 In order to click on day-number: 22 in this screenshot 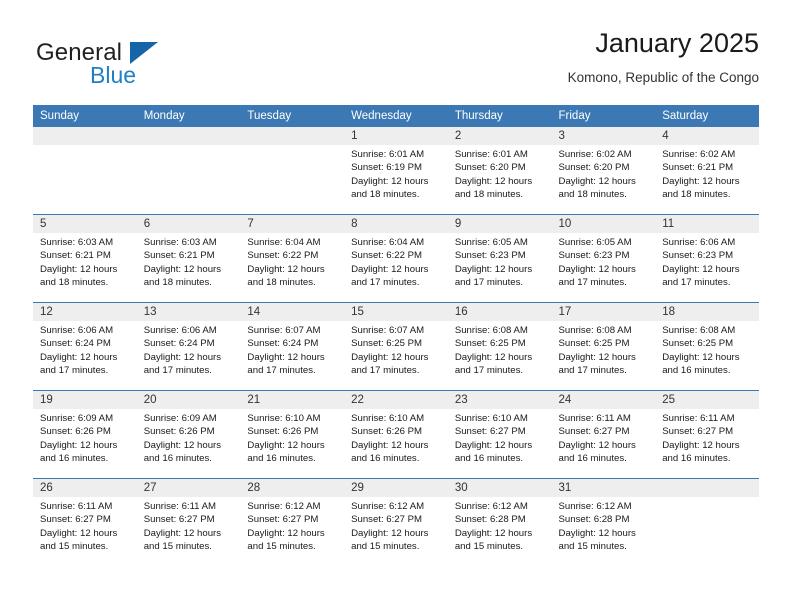, I will do `click(396, 400)`.